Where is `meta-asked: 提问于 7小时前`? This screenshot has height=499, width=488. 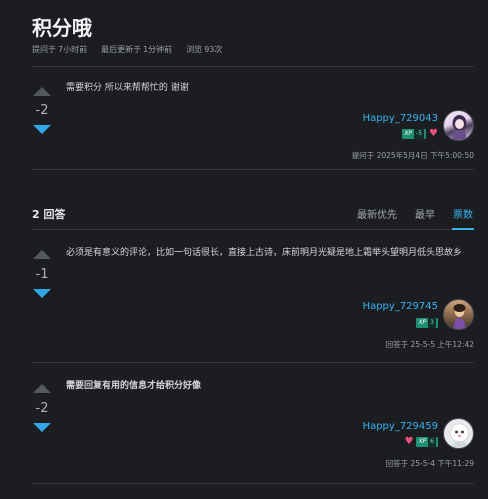 meta-asked: 提问于 7小时前 is located at coordinates (60, 49).